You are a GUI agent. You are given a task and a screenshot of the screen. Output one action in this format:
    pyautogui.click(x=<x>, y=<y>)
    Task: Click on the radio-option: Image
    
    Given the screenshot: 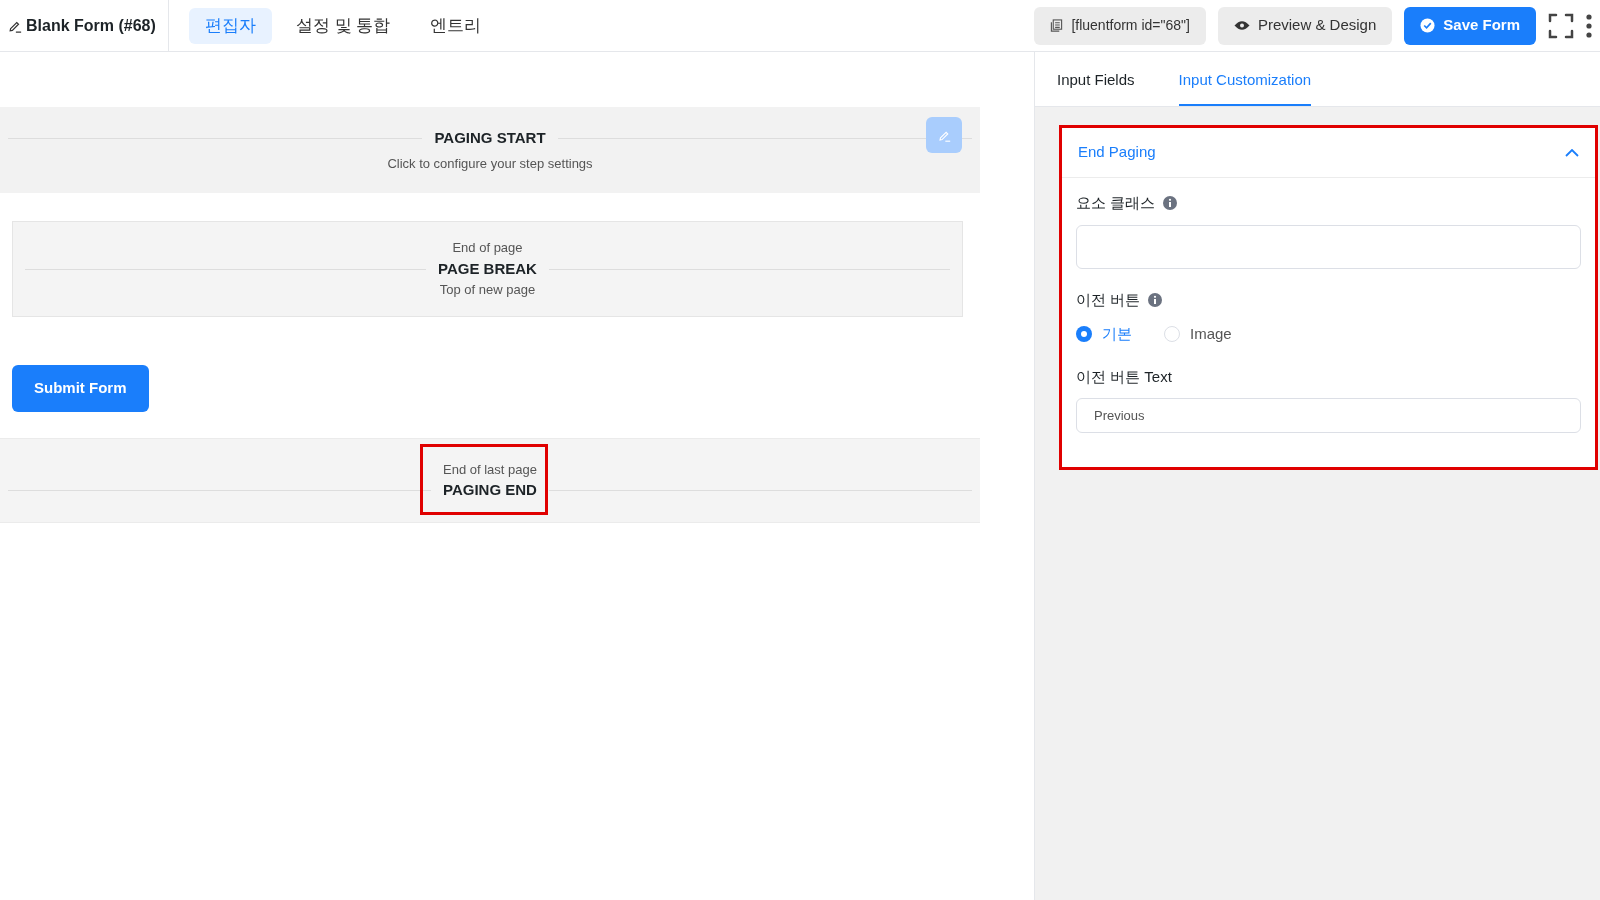 What is the action you would take?
    pyautogui.click(x=1198, y=334)
    